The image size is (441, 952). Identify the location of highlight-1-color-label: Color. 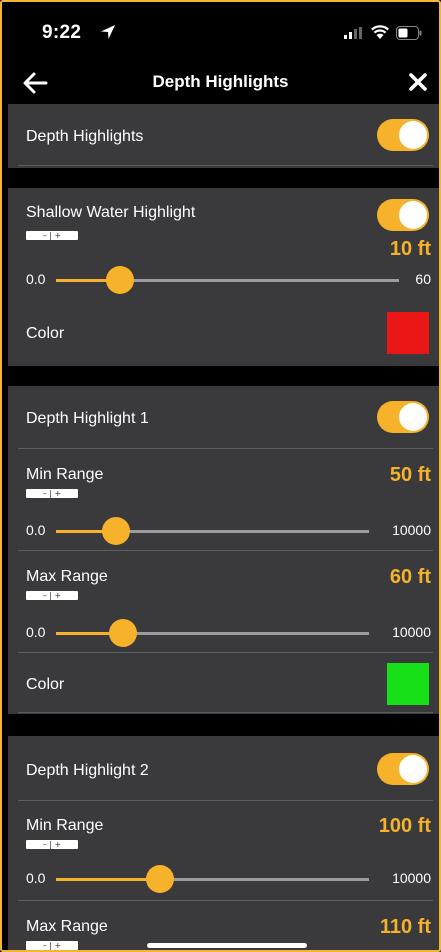
(45, 684).